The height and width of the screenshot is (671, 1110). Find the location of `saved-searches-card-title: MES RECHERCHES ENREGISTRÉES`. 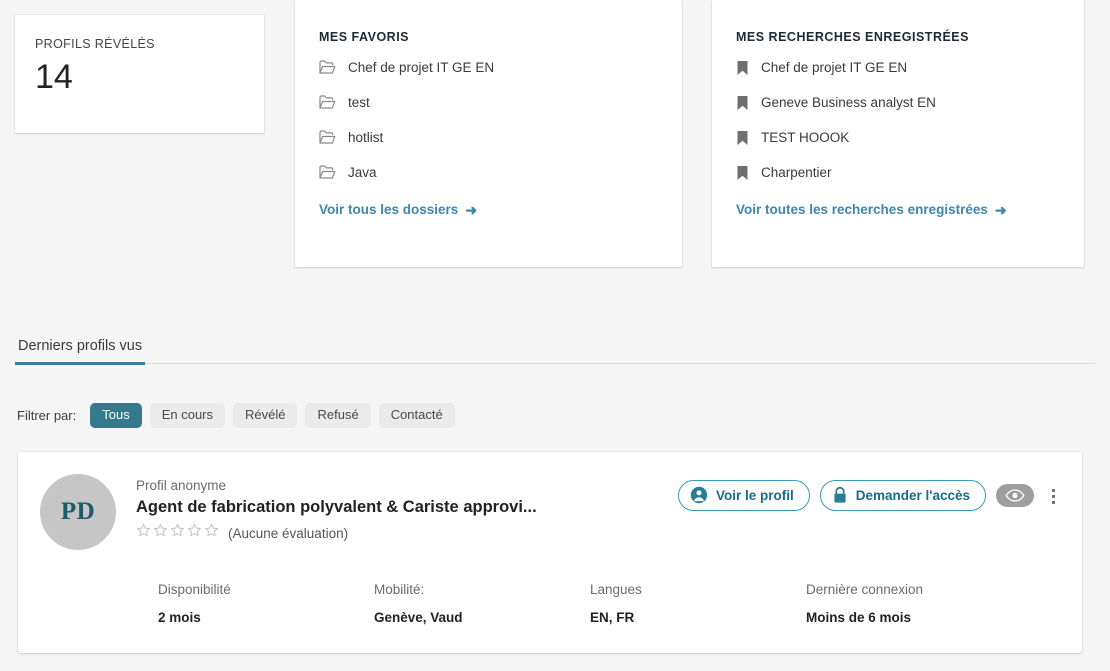

saved-searches-card-title: MES RECHERCHES ENREGISTRÉES is located at coordinates (852, 37).